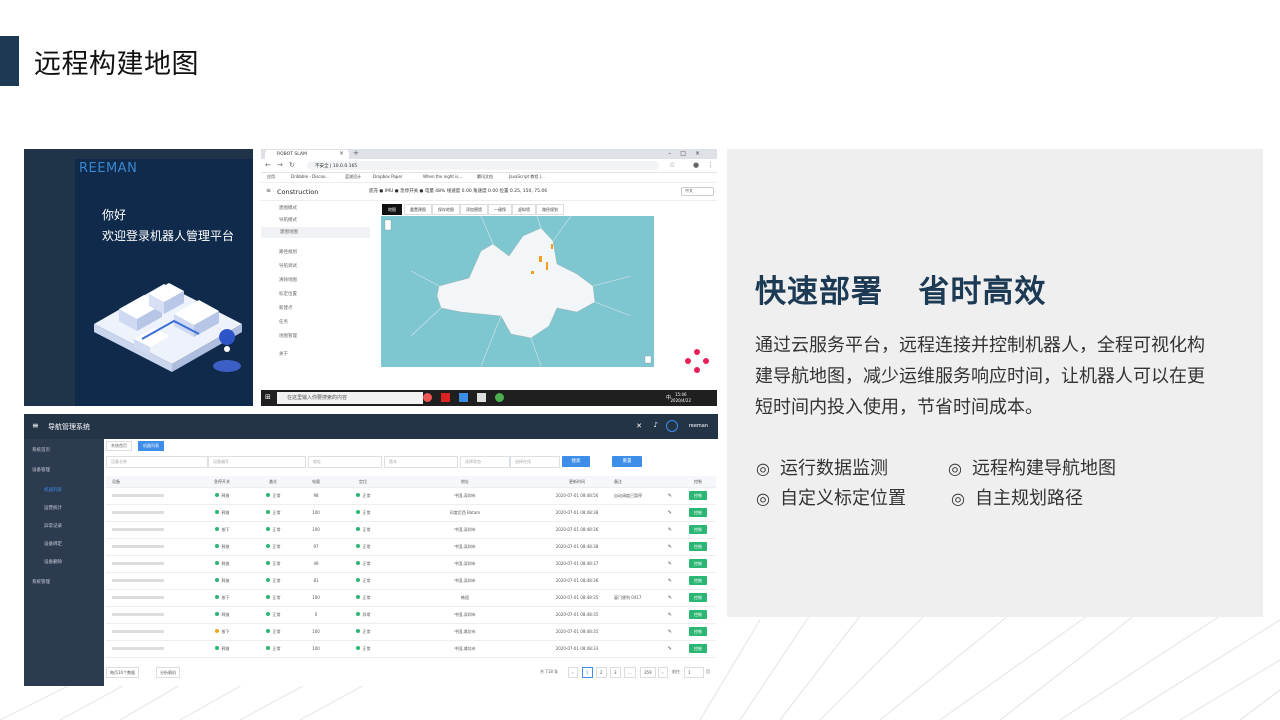 Image resolution: width=1280 pixels, height=720 pixels. I want to click on map-tool-button: 重置建图, so click(418, 209).